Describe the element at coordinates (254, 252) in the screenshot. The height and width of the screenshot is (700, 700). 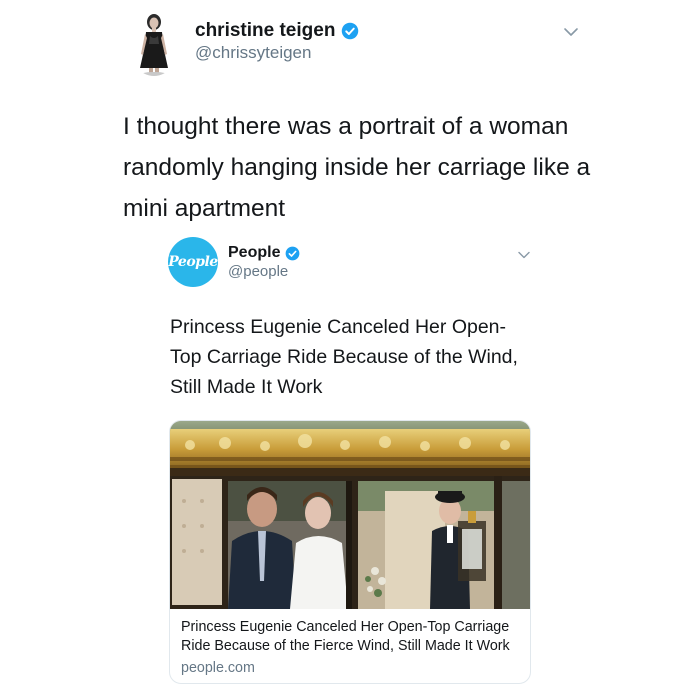
I see `quoted-author-name-text: People` at that location.